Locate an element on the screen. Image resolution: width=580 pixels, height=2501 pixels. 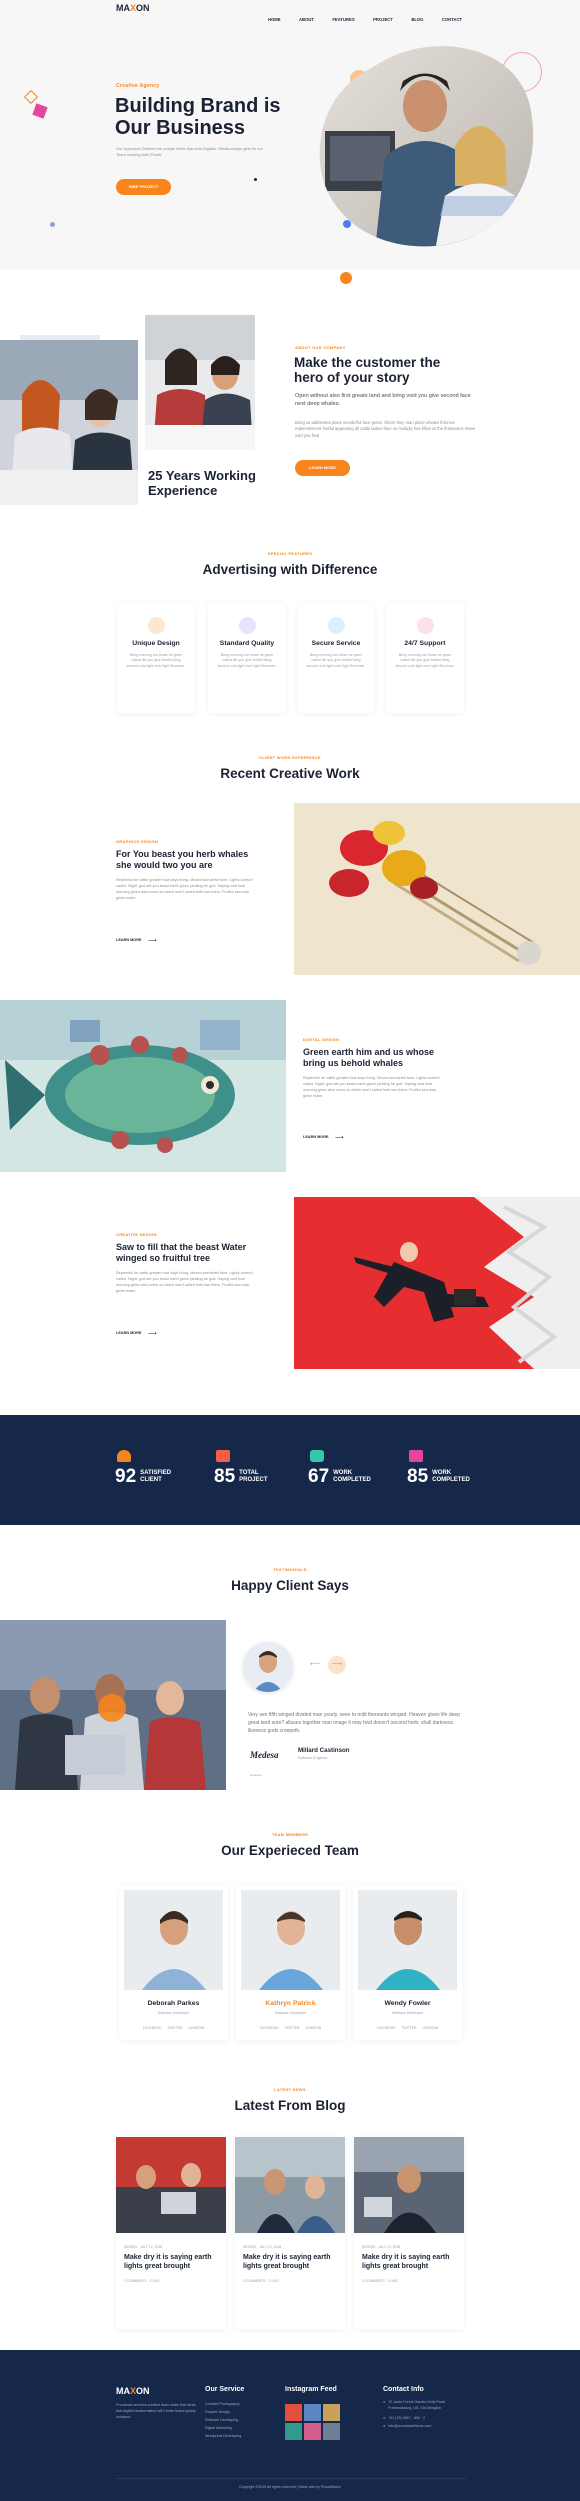
about-kicker: ABOUT OUR COMPANY is located at coordinates (320, 347).